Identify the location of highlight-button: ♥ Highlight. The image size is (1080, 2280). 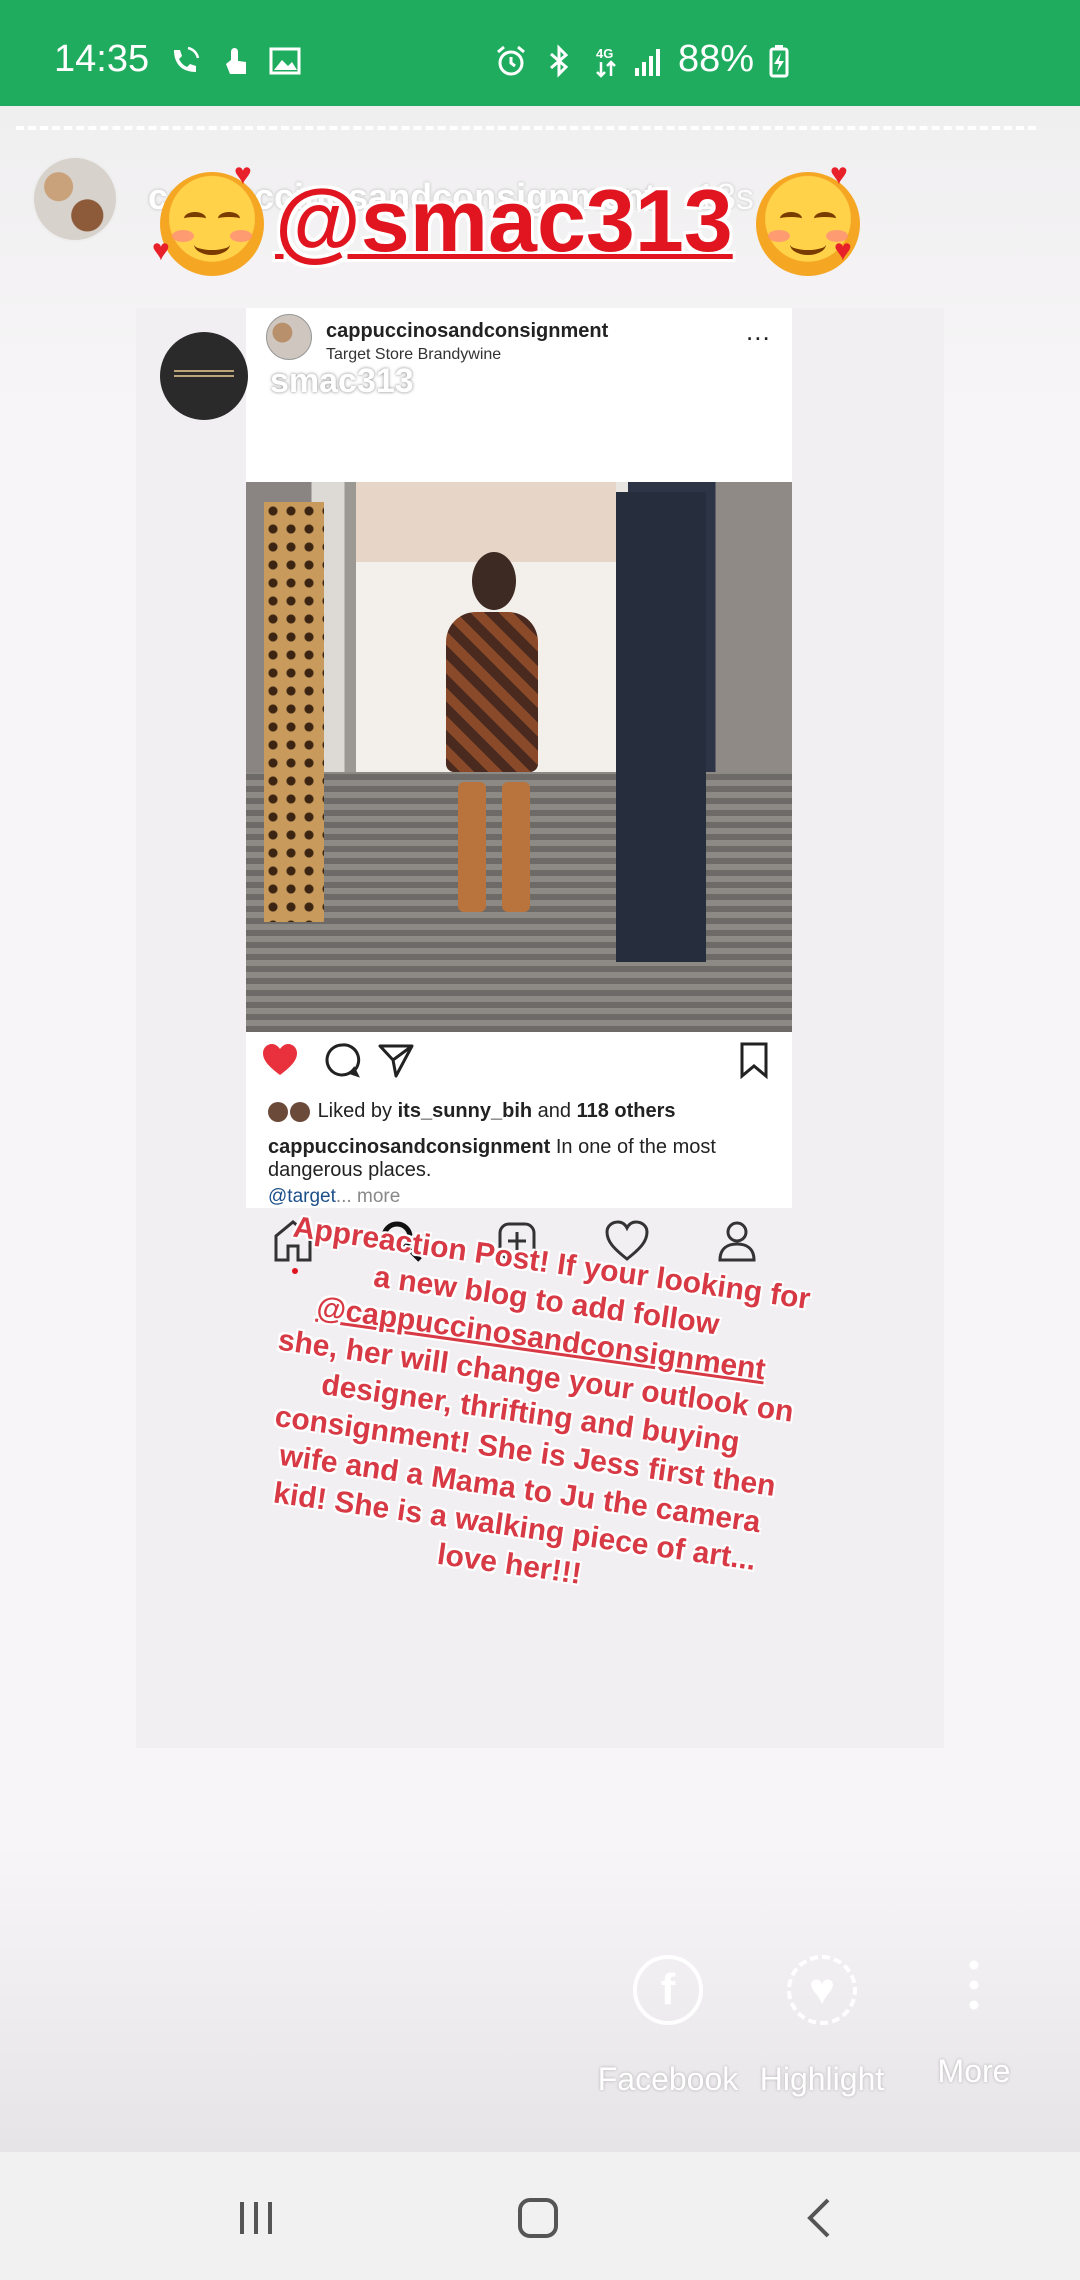
(822, 2026).